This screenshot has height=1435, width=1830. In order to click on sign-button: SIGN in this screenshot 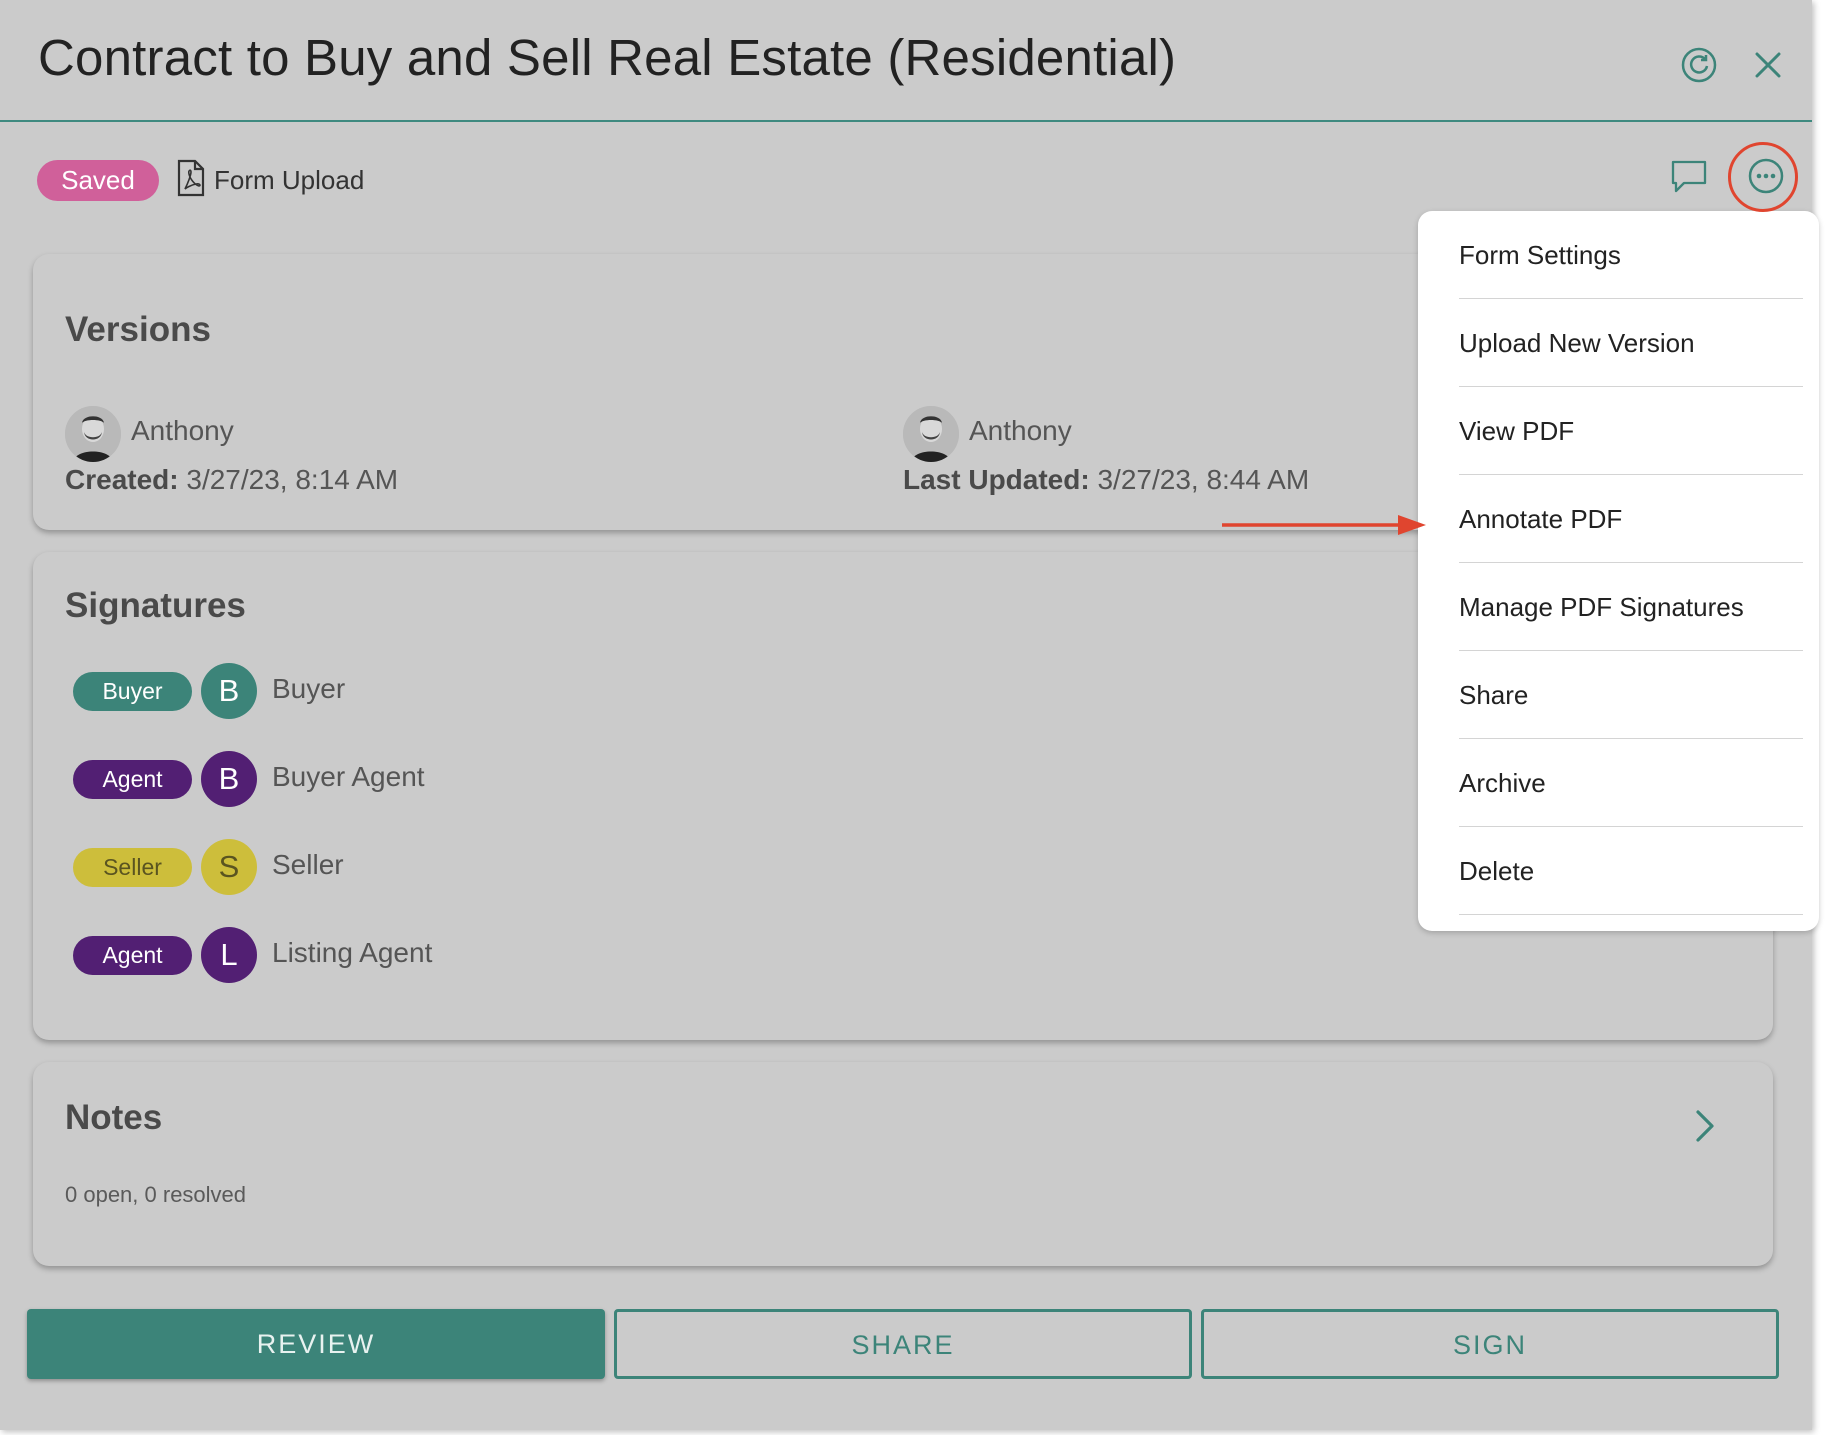, I will do `click(1490, 1344)`.